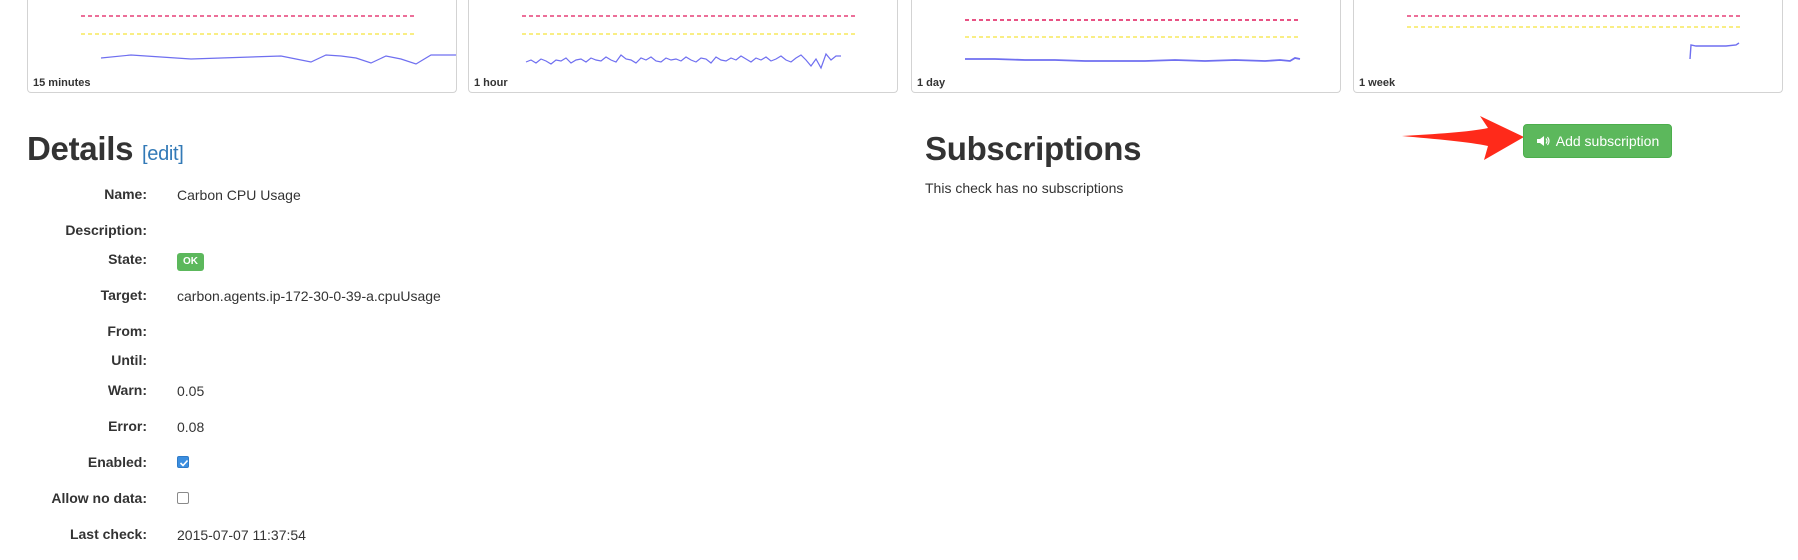  What do you see at coordinates (108, 534) in the screenshot?
I see `last-check-label: Last check:` at bounding box center [108, 534].